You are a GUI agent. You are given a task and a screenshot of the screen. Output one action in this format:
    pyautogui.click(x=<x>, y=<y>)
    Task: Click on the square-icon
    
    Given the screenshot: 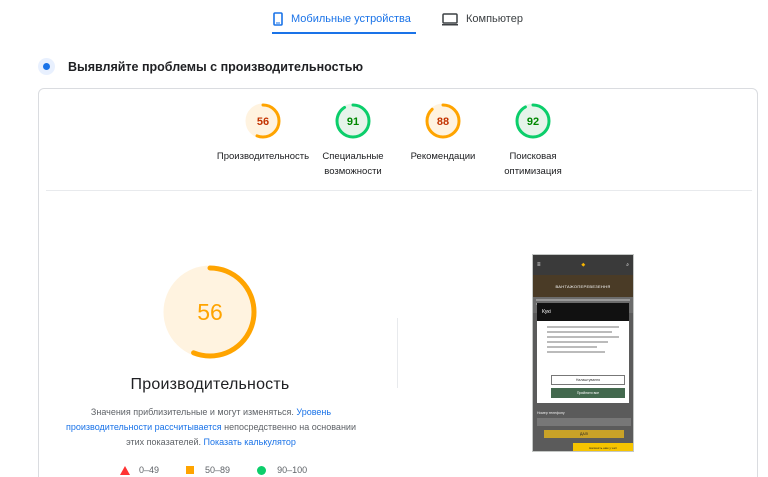 What is the action you would take?
    pyautogui.click(x=190, y=470)
    